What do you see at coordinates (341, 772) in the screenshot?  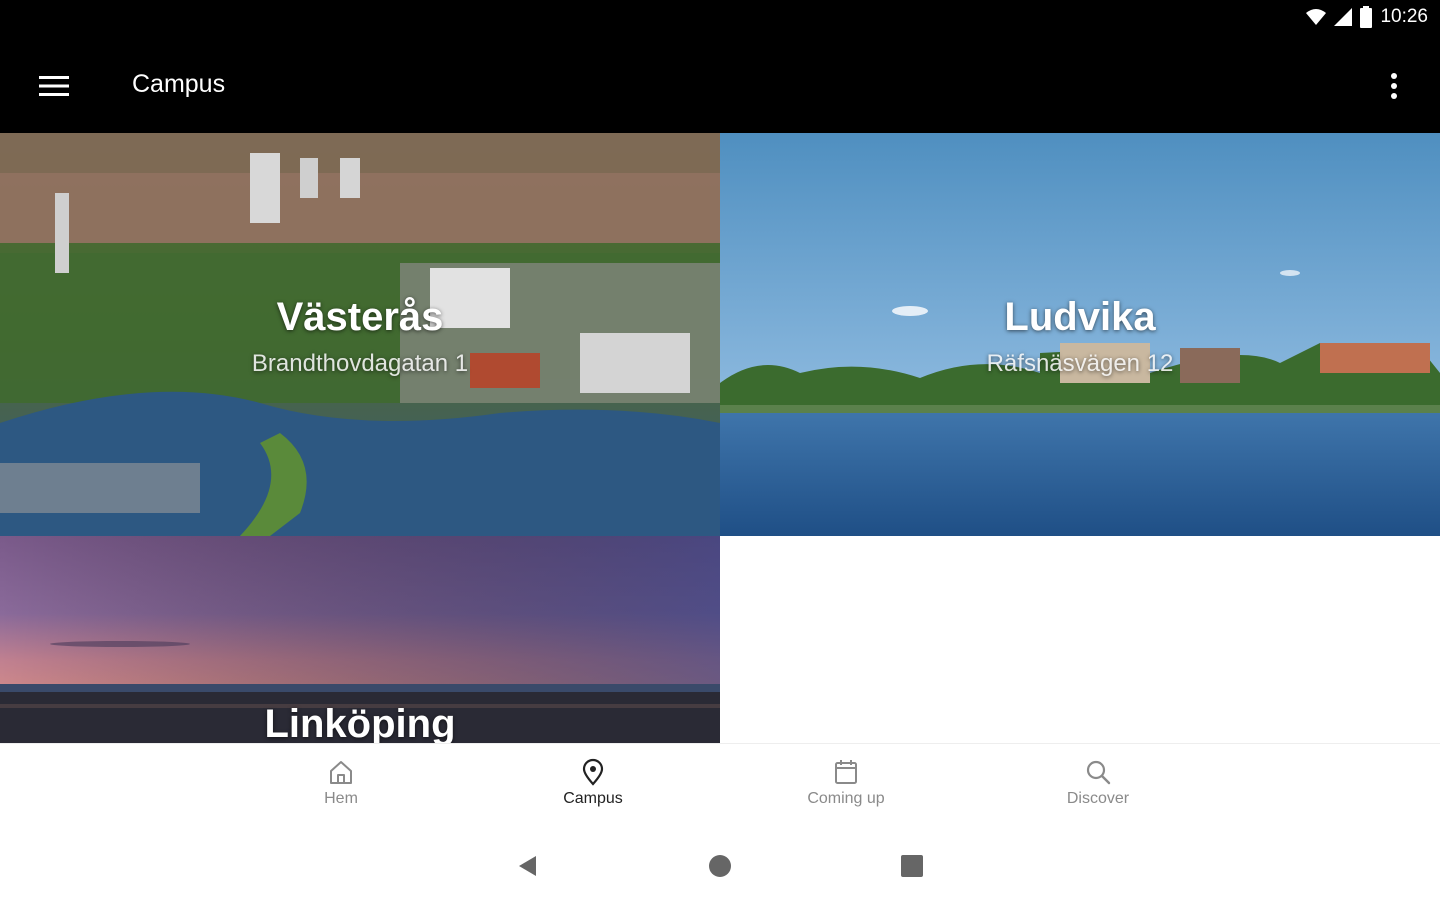 I see `home-icon` at bounding box center [341, 772].